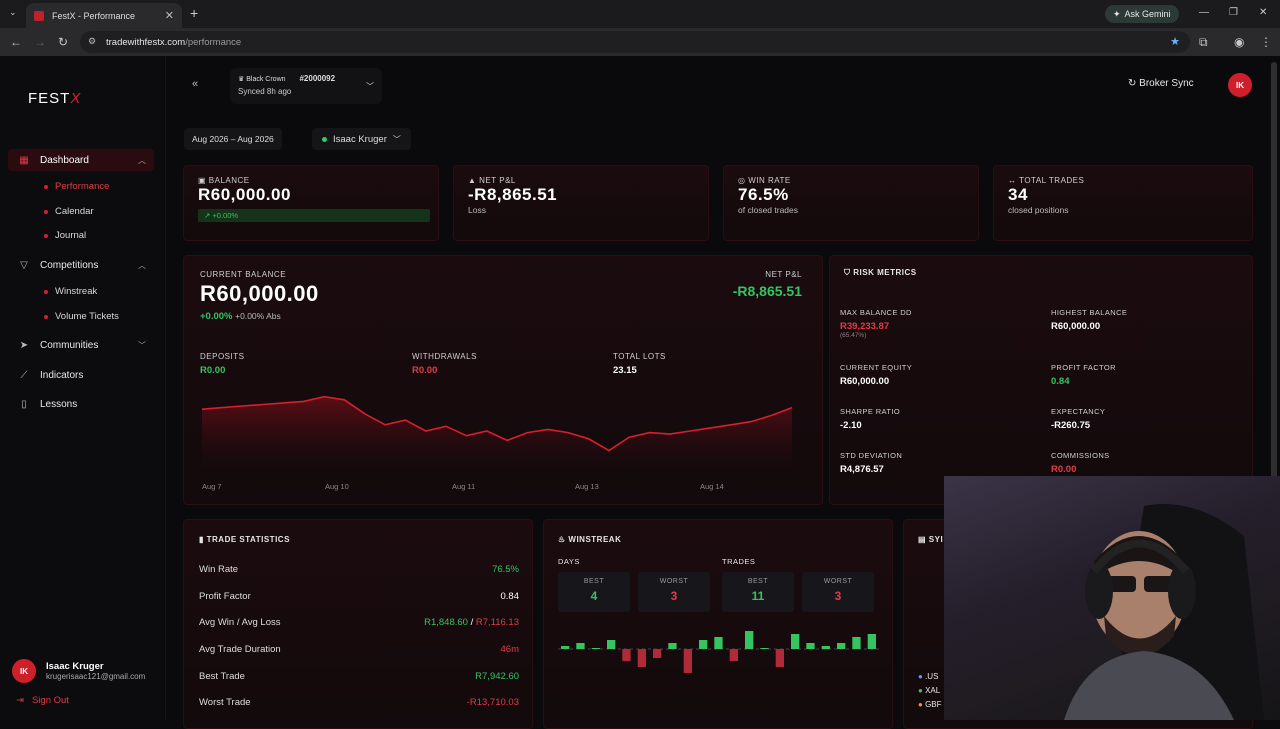 The image size is (1280, 729). Describe the element at coordinates (1239, 42) in the screenshot. I see `profile-icon: ◉` at that location.